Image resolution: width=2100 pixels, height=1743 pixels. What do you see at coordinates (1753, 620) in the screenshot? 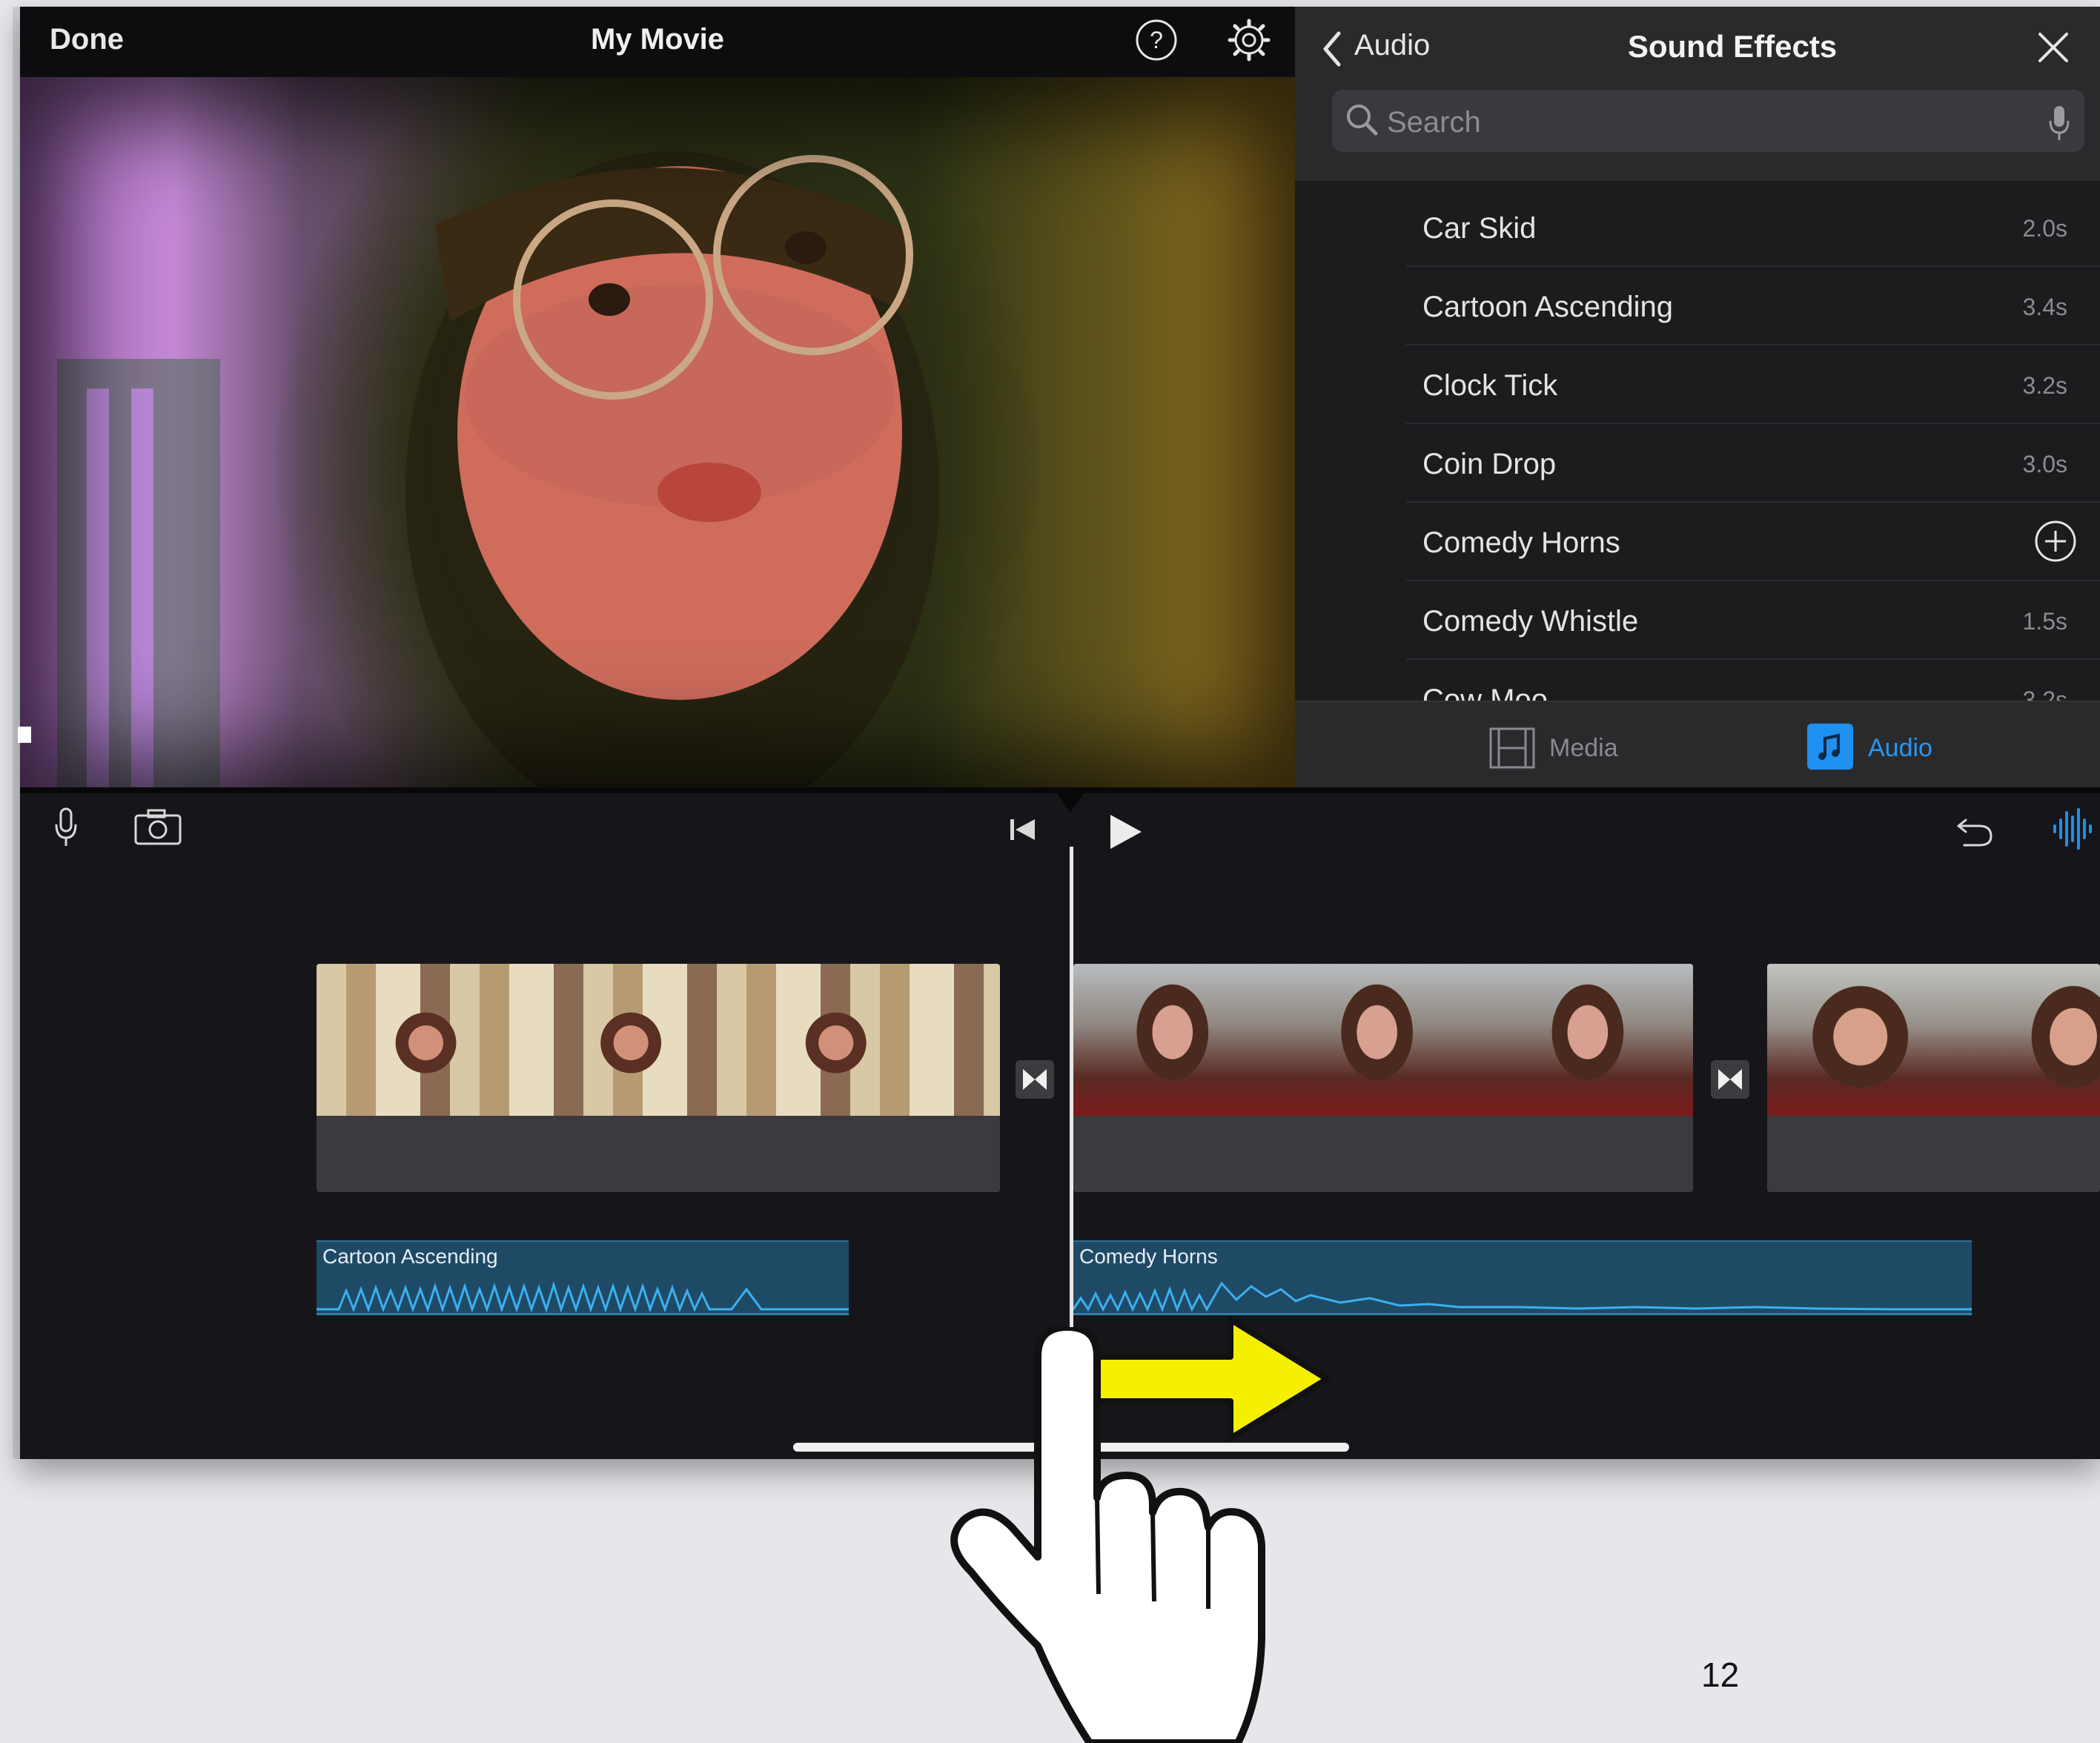
I see `list-item: Comedy Whistle 1.5s` at bounding box center [1753, 620].